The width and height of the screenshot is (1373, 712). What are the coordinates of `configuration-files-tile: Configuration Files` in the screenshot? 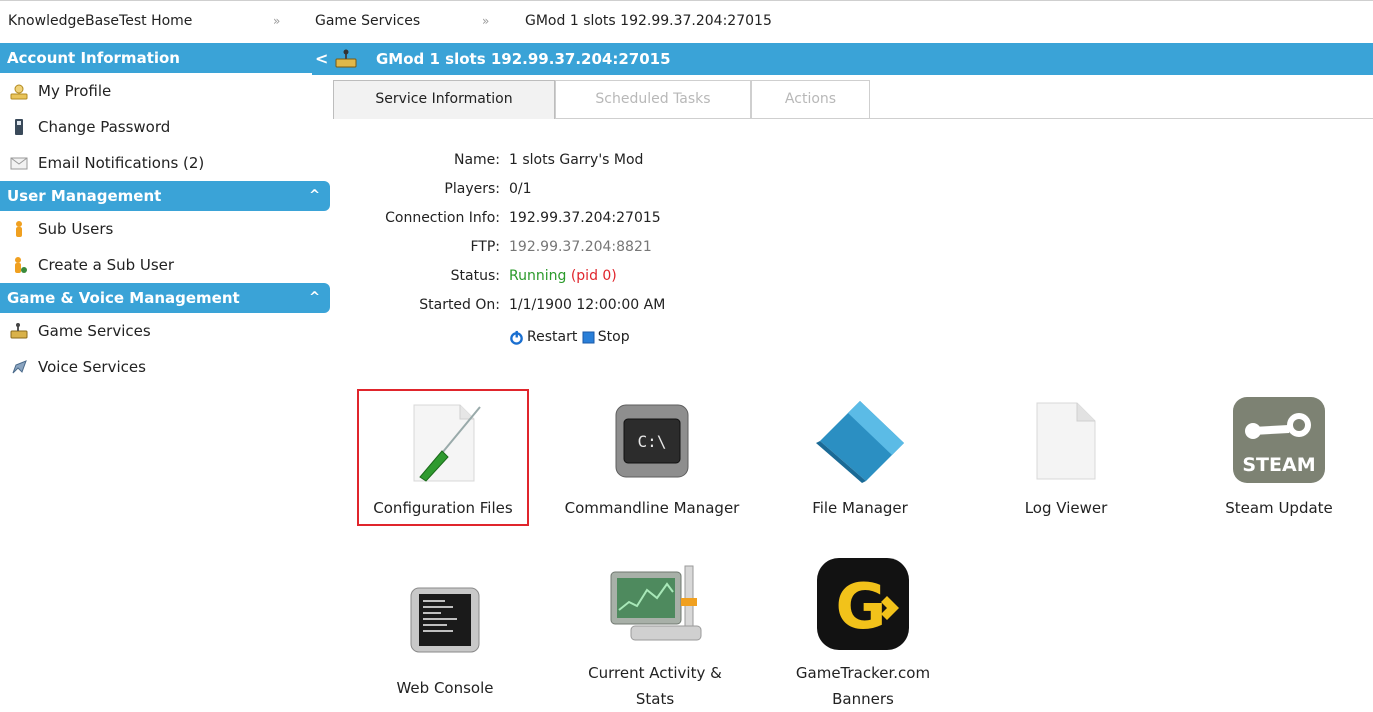 It's located at (443, 457).